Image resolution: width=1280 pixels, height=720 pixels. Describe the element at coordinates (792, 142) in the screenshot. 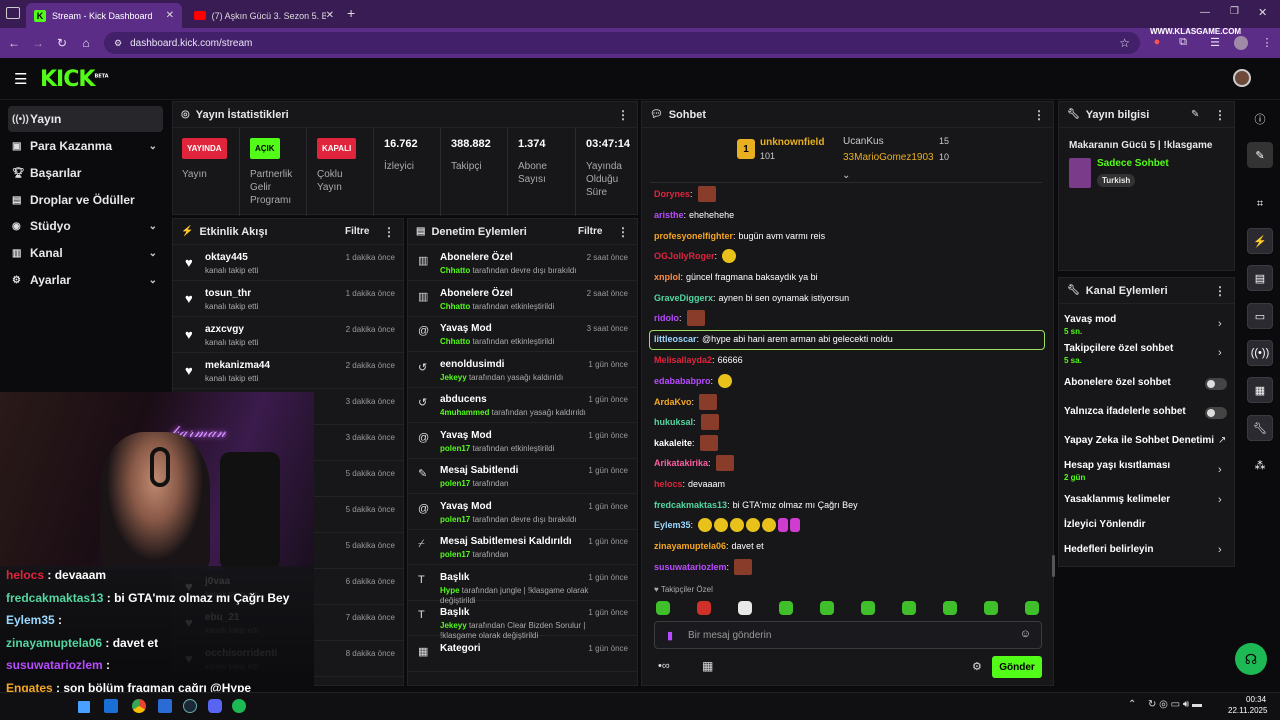

I see `top-gifter-name: unknownfield` at that location.